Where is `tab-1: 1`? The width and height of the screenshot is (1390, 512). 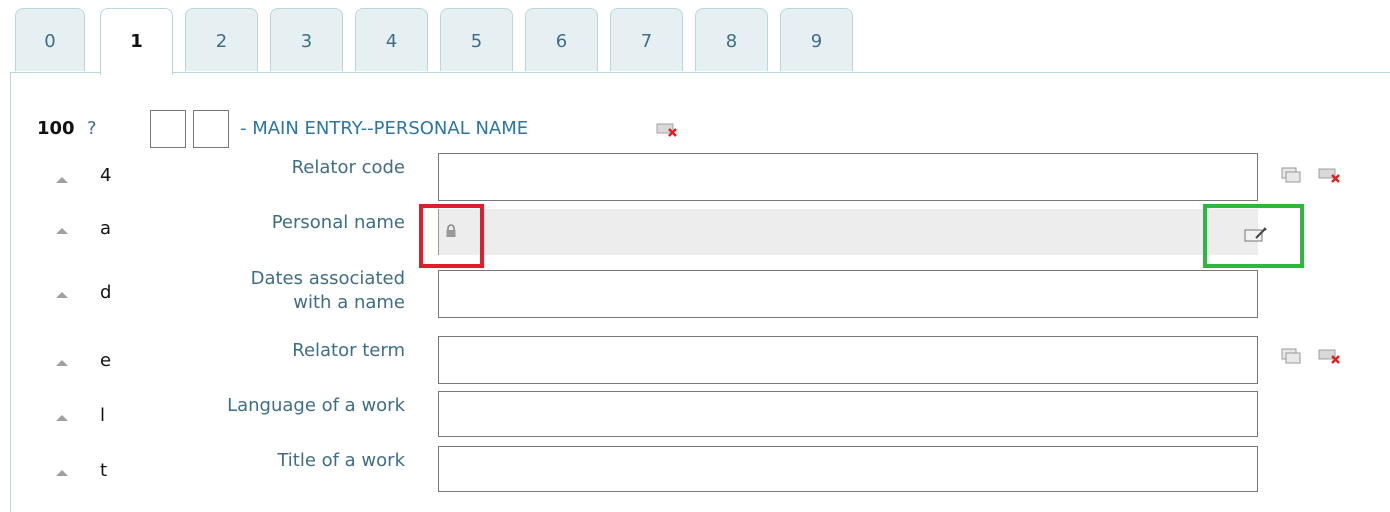 tab-1: 1 is located at coordinates (136, 41).